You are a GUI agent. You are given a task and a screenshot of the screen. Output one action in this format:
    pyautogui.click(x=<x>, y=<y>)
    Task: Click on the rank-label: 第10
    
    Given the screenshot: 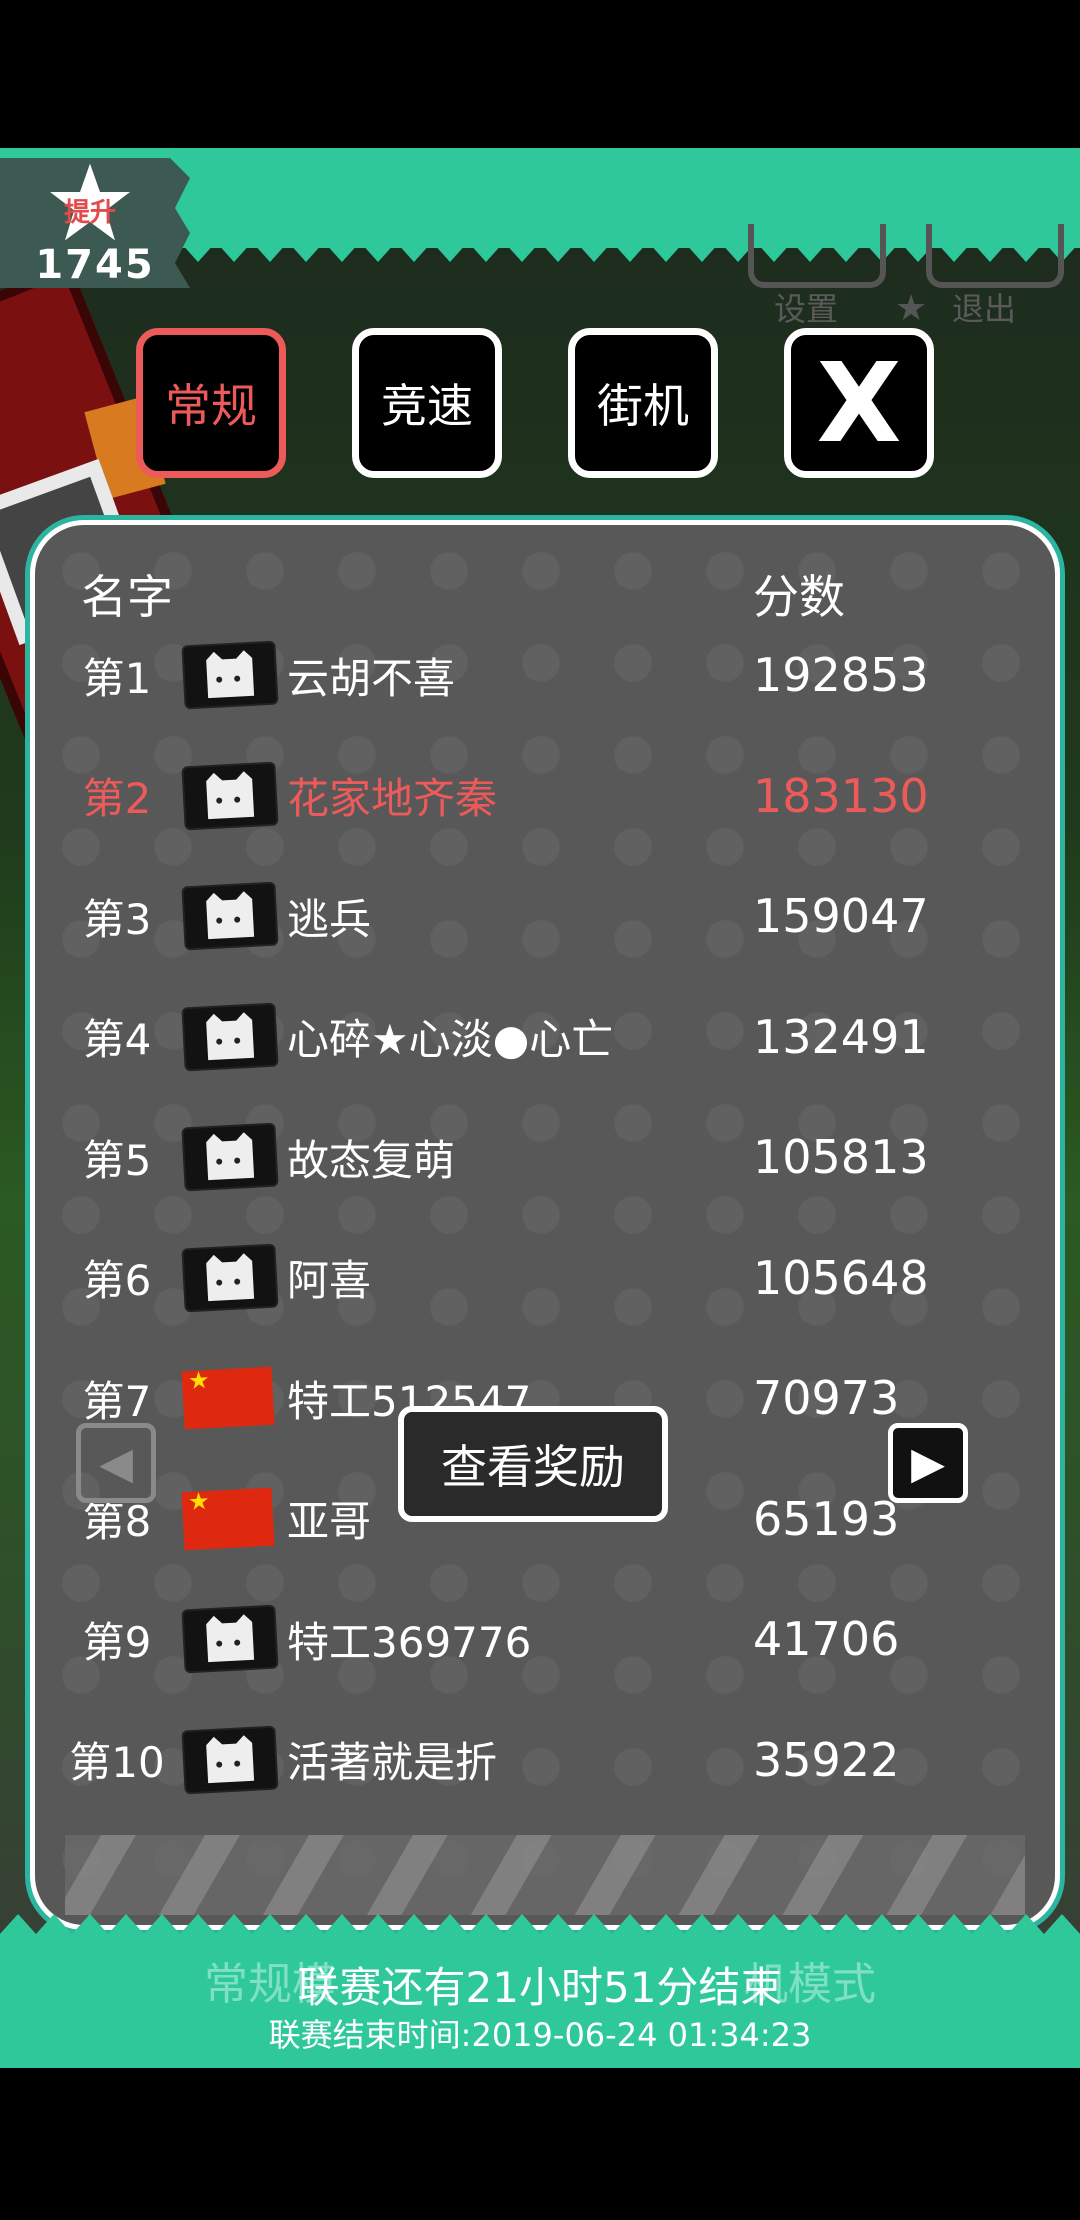 What is the action you would take?
    pyautogui.click(x=117, y=1763)
    